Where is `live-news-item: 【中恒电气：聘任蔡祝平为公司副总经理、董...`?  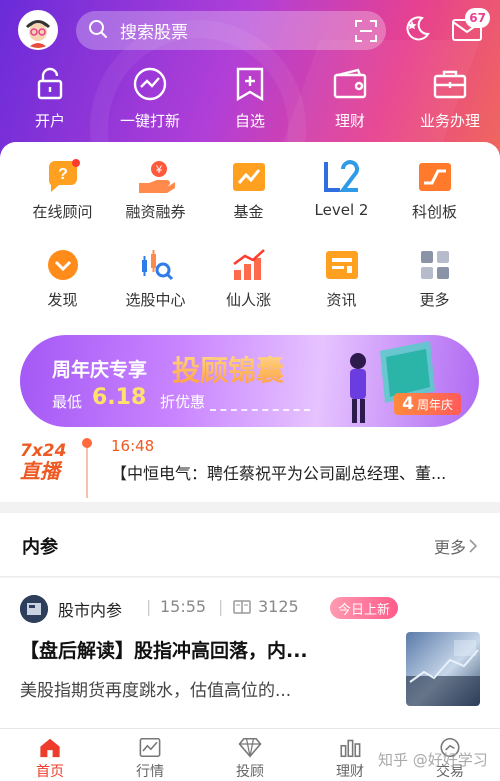
live-news-item: 【中恒电气：聘任蔡祝平为公司副总经理、董... is located at coordinates (296, 472).